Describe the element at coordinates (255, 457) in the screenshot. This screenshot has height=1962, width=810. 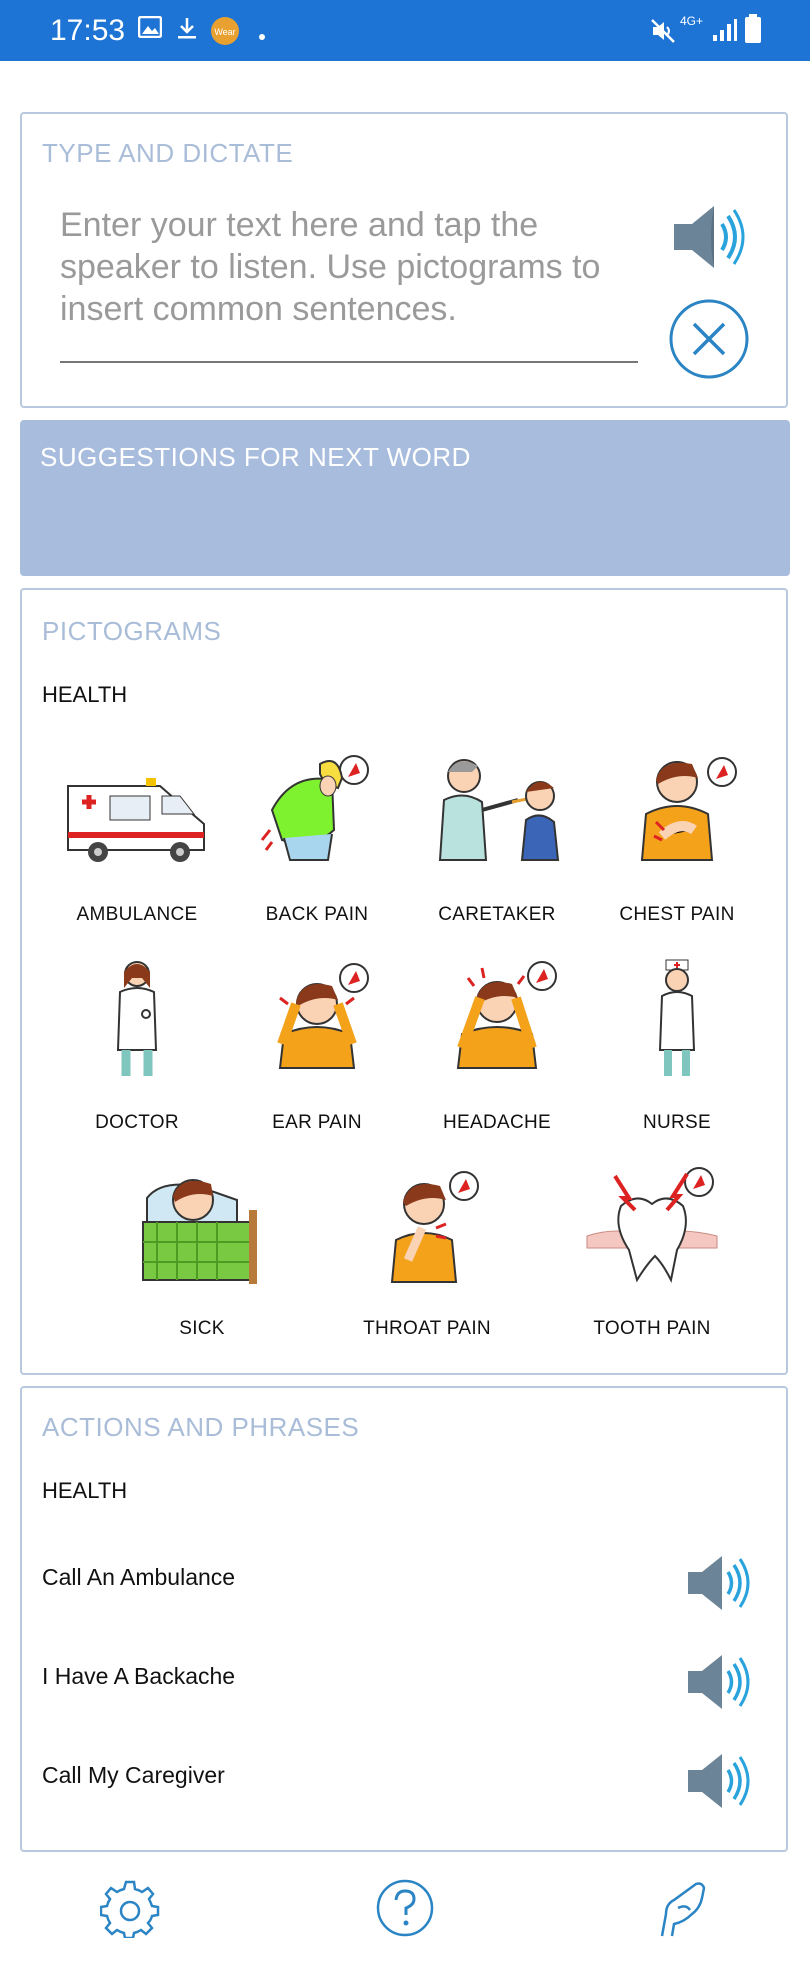
I see `suggestions-title: SUGGESTIONS FOR NEXT WORD` at that location.